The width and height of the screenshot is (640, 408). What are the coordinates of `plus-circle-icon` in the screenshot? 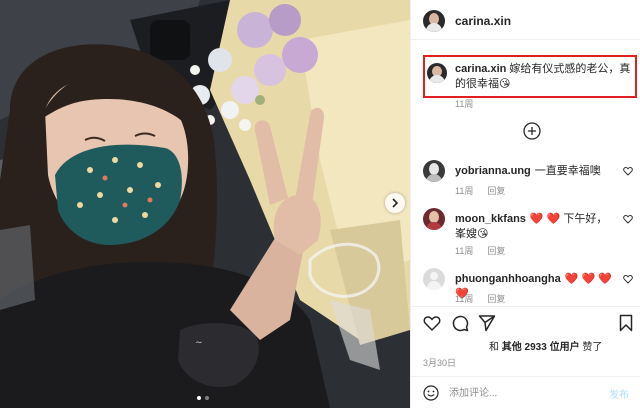 It's located at (532, 131).